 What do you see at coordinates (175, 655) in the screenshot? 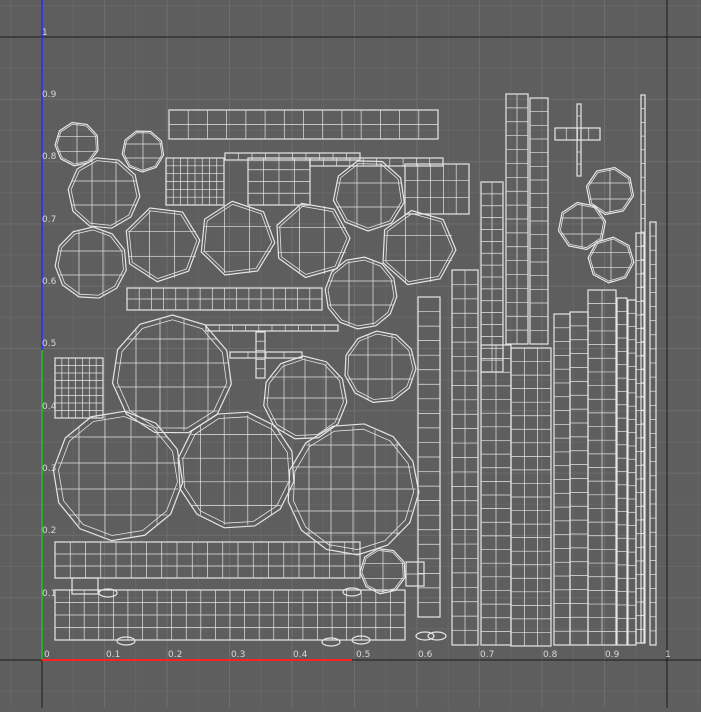
I see `u-tick-label: 0.2` at bounding box center [175, 655].